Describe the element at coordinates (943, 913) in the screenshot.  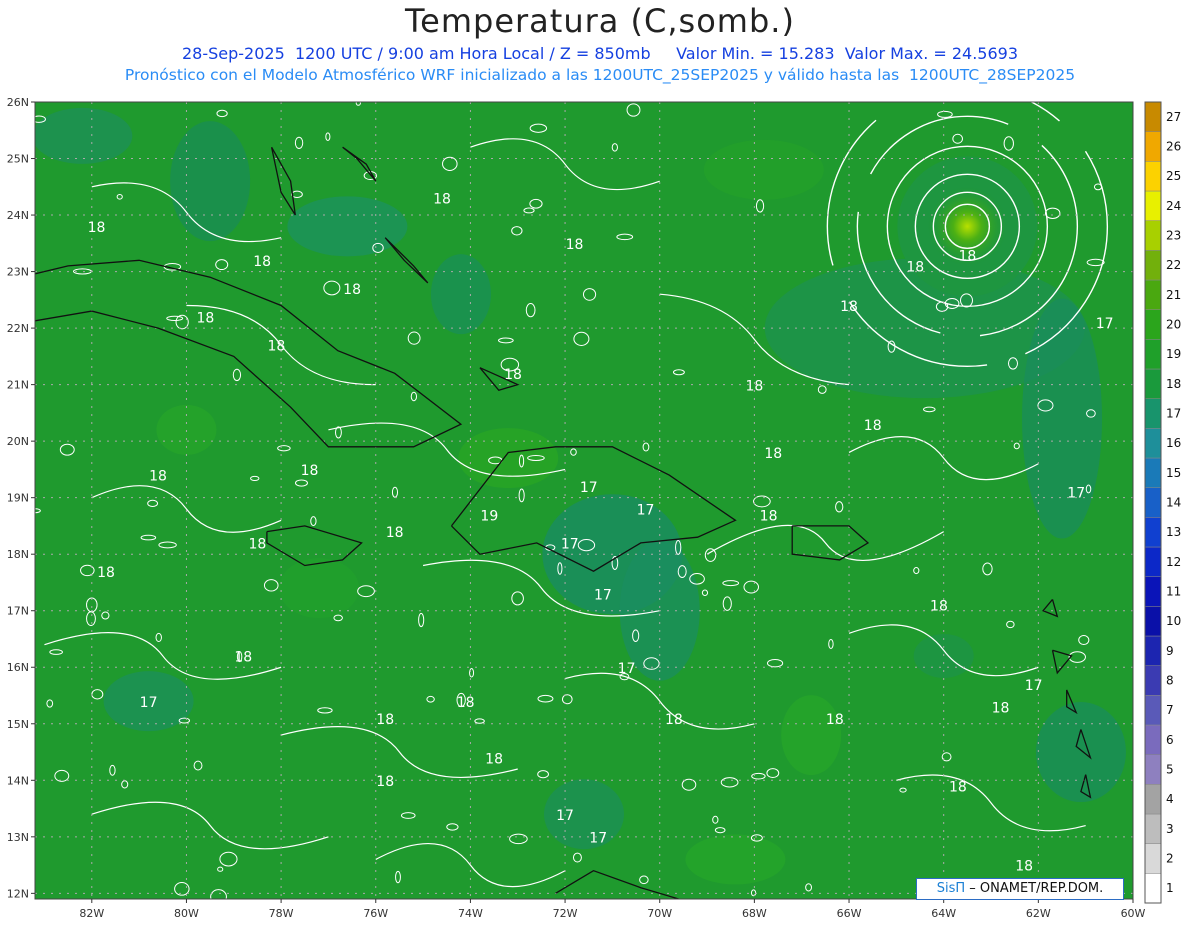
I see `lon-tick-label: 64W` at that location.